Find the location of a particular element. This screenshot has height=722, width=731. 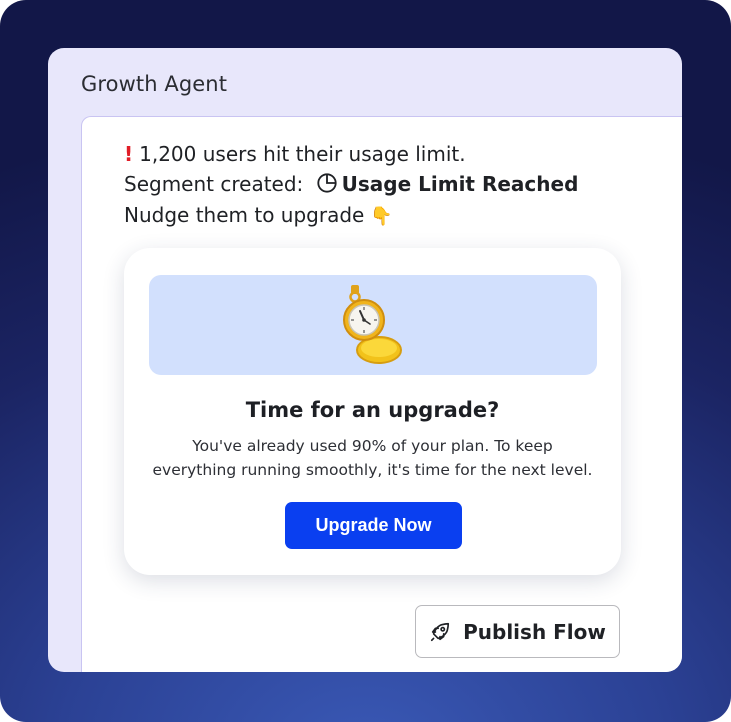

message-line-segment: Segment created: Usage Limit Reached is located at coordinates (351, 184).